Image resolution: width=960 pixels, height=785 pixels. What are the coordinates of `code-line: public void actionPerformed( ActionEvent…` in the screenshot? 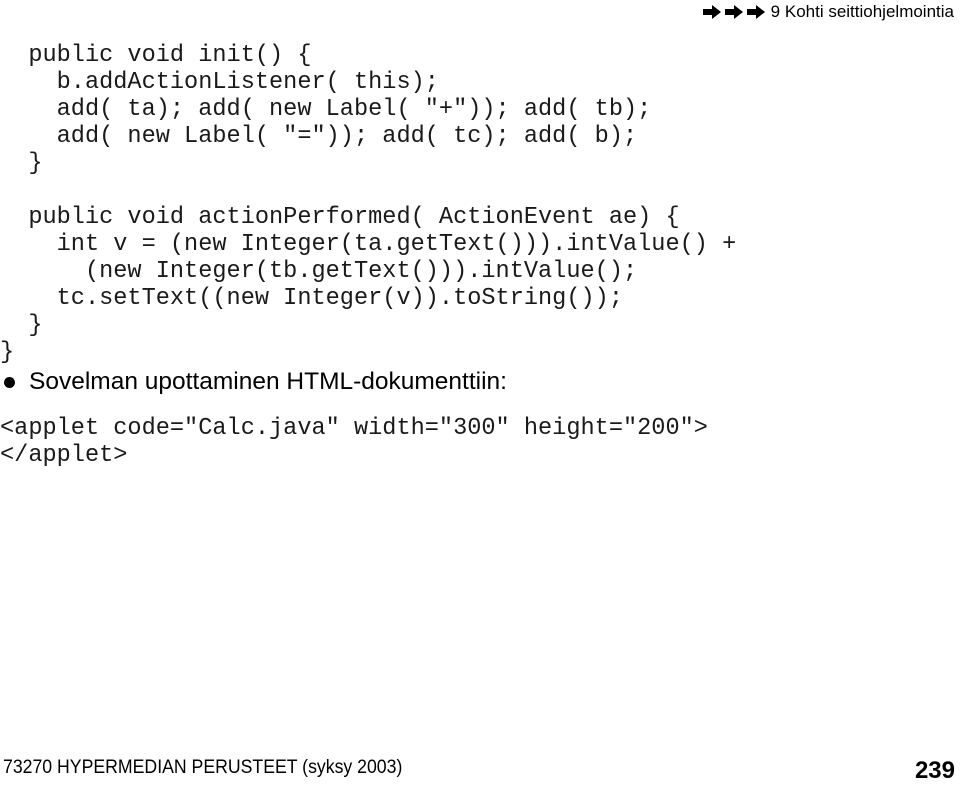 It's located at (340, 217).